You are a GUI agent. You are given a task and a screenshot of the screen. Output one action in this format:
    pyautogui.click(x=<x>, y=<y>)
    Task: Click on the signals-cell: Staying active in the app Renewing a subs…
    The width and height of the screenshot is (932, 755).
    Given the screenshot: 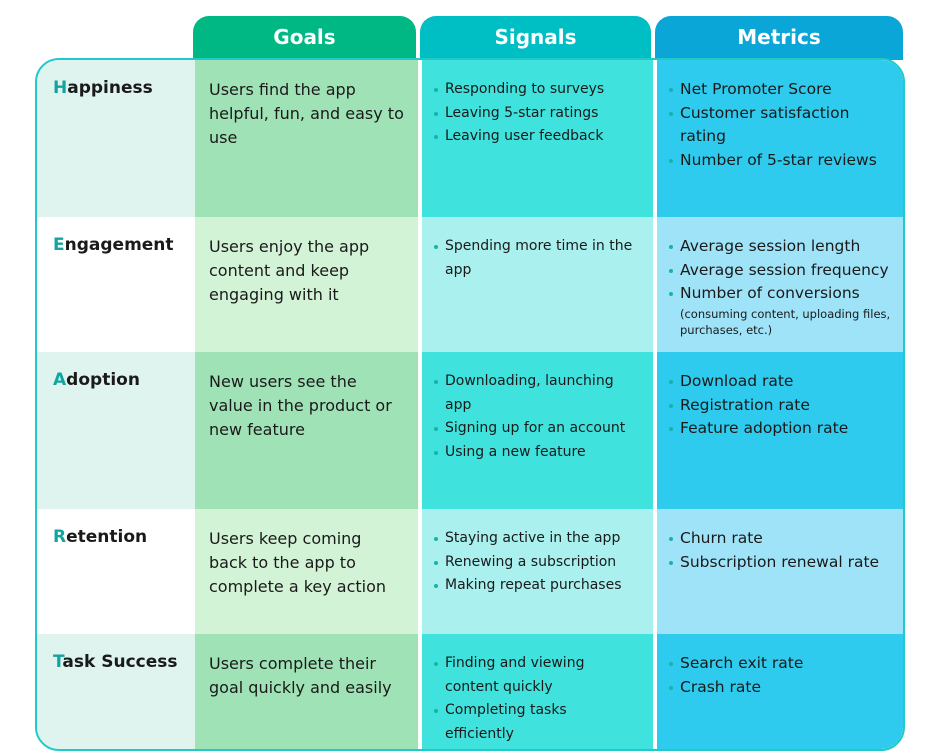 What is the action you would take?
    pyautogui.click(x=537, y=571)
    